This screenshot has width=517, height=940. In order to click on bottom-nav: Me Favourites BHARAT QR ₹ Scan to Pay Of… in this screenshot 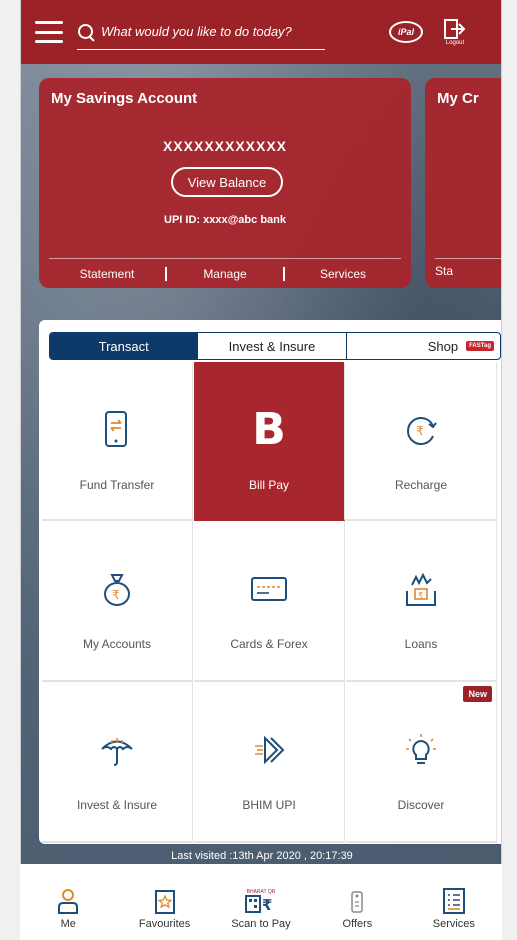, I will do `click(261, 902)`.